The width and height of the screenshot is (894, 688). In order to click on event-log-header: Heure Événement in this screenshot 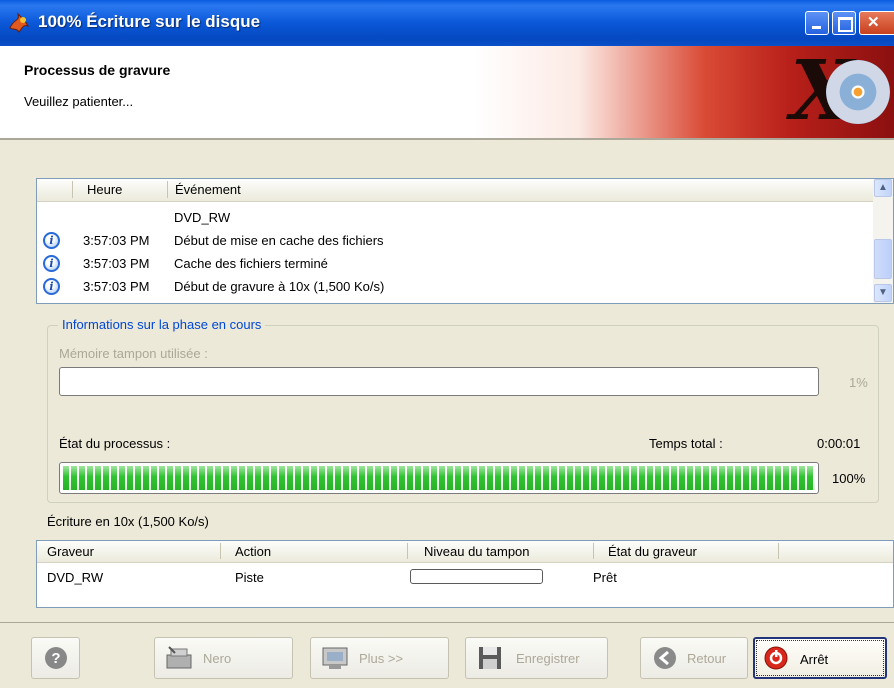, I will do `click(455, 190)`.